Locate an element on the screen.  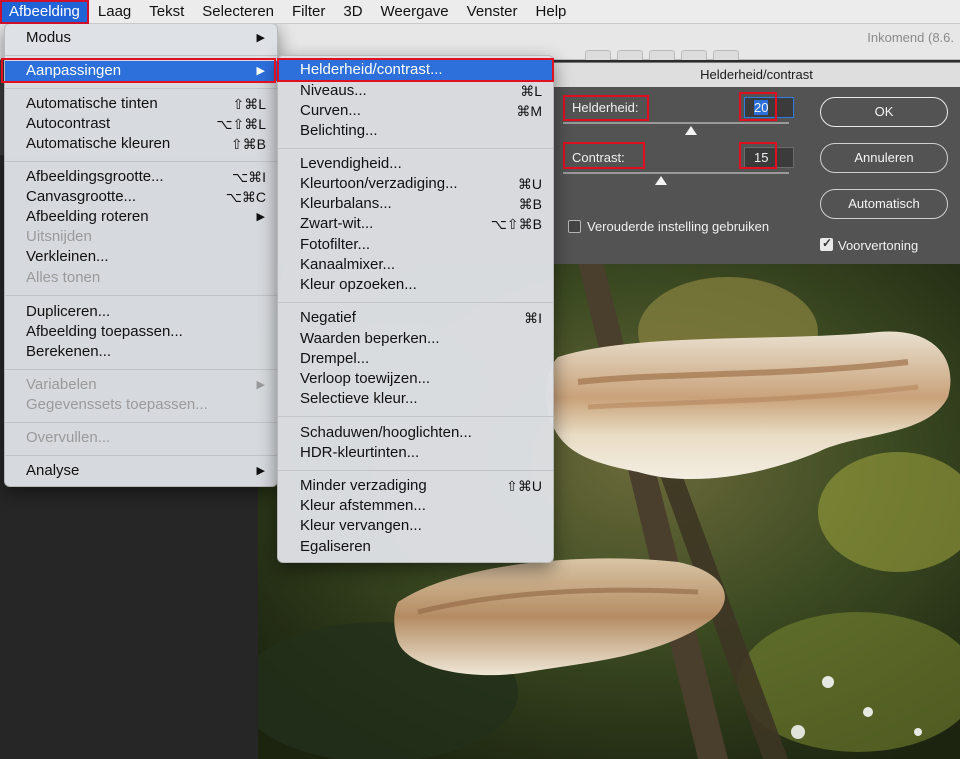
menu-item-minder-verzadiging: Minder verzadiging ⇧⌘U is located at coordinates (415, 486).